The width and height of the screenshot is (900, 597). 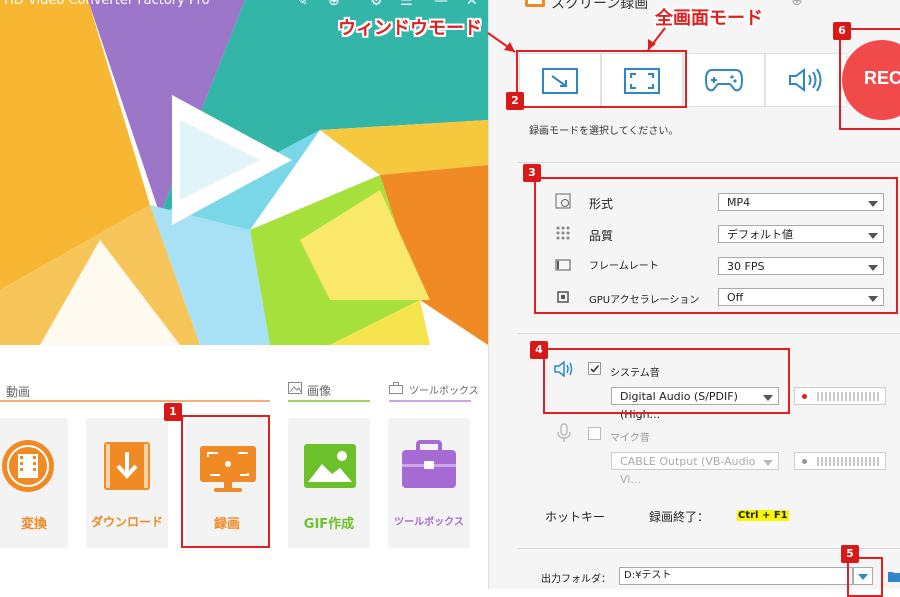 I want to click on app-title: HD Video Converter Factory Pro, so click(x=107, y=4).